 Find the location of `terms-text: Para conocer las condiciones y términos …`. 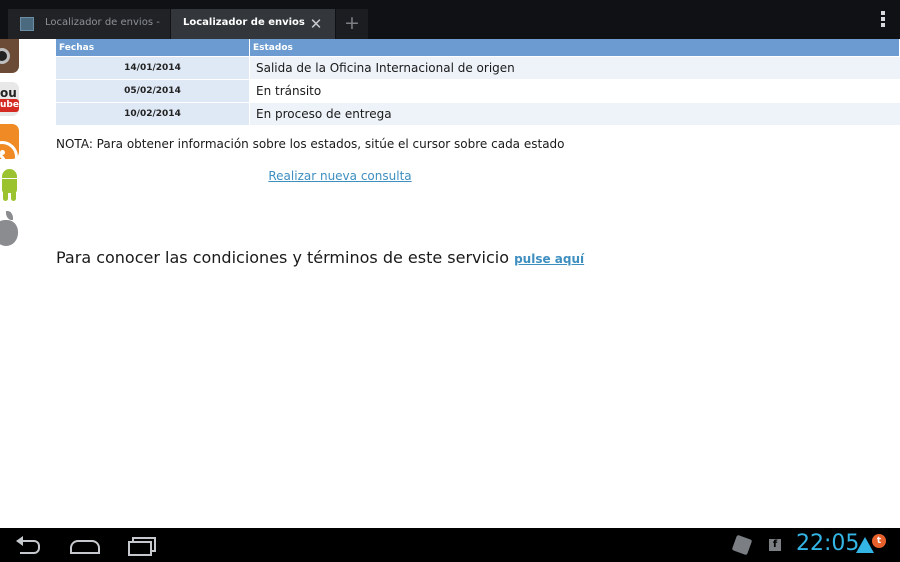

terms-text: Para conocer las condiciones y términos … is located at coordinates (282, 257).